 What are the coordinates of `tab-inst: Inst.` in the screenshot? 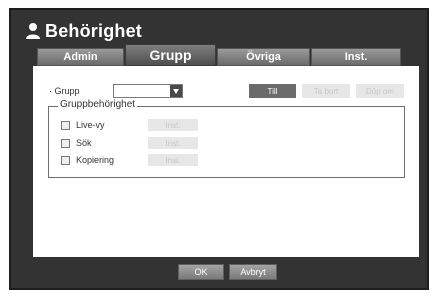 It's located at (356, 57).